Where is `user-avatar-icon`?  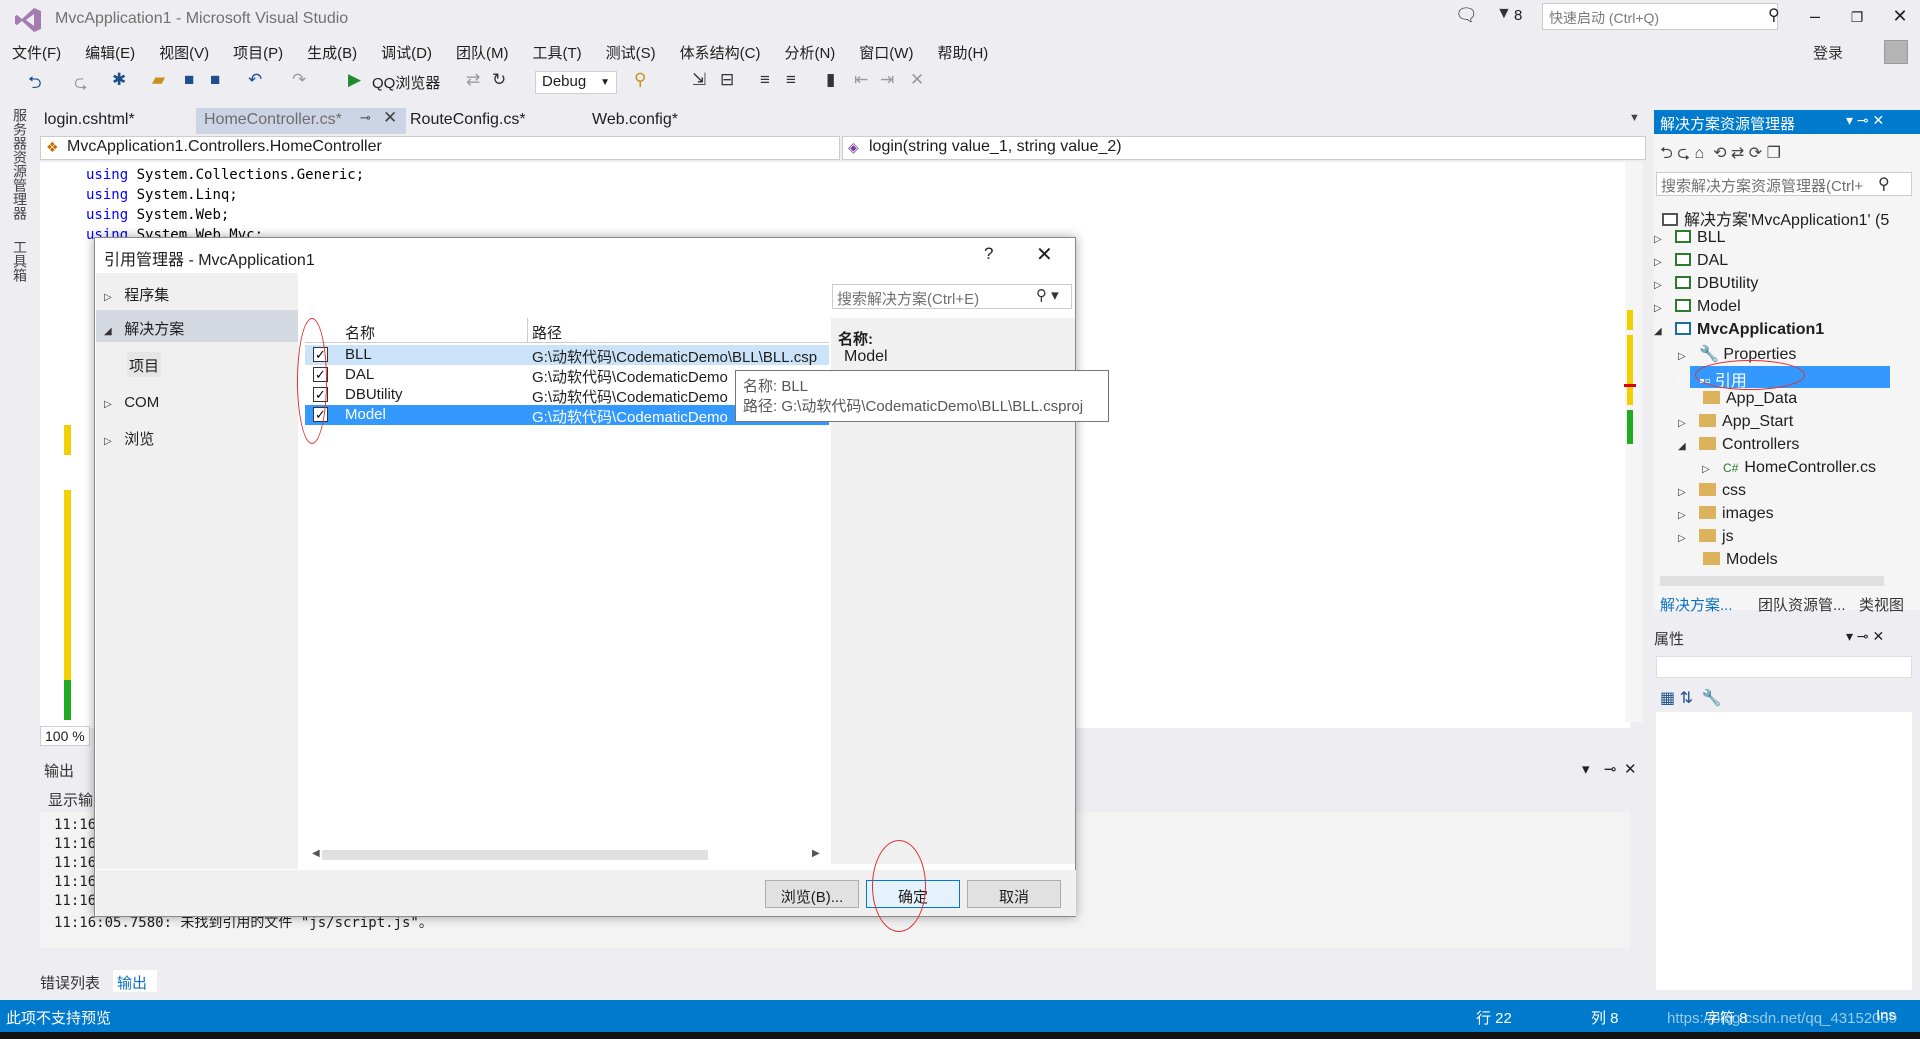
user-avatar-icon is located at coordinates (1896, 52).